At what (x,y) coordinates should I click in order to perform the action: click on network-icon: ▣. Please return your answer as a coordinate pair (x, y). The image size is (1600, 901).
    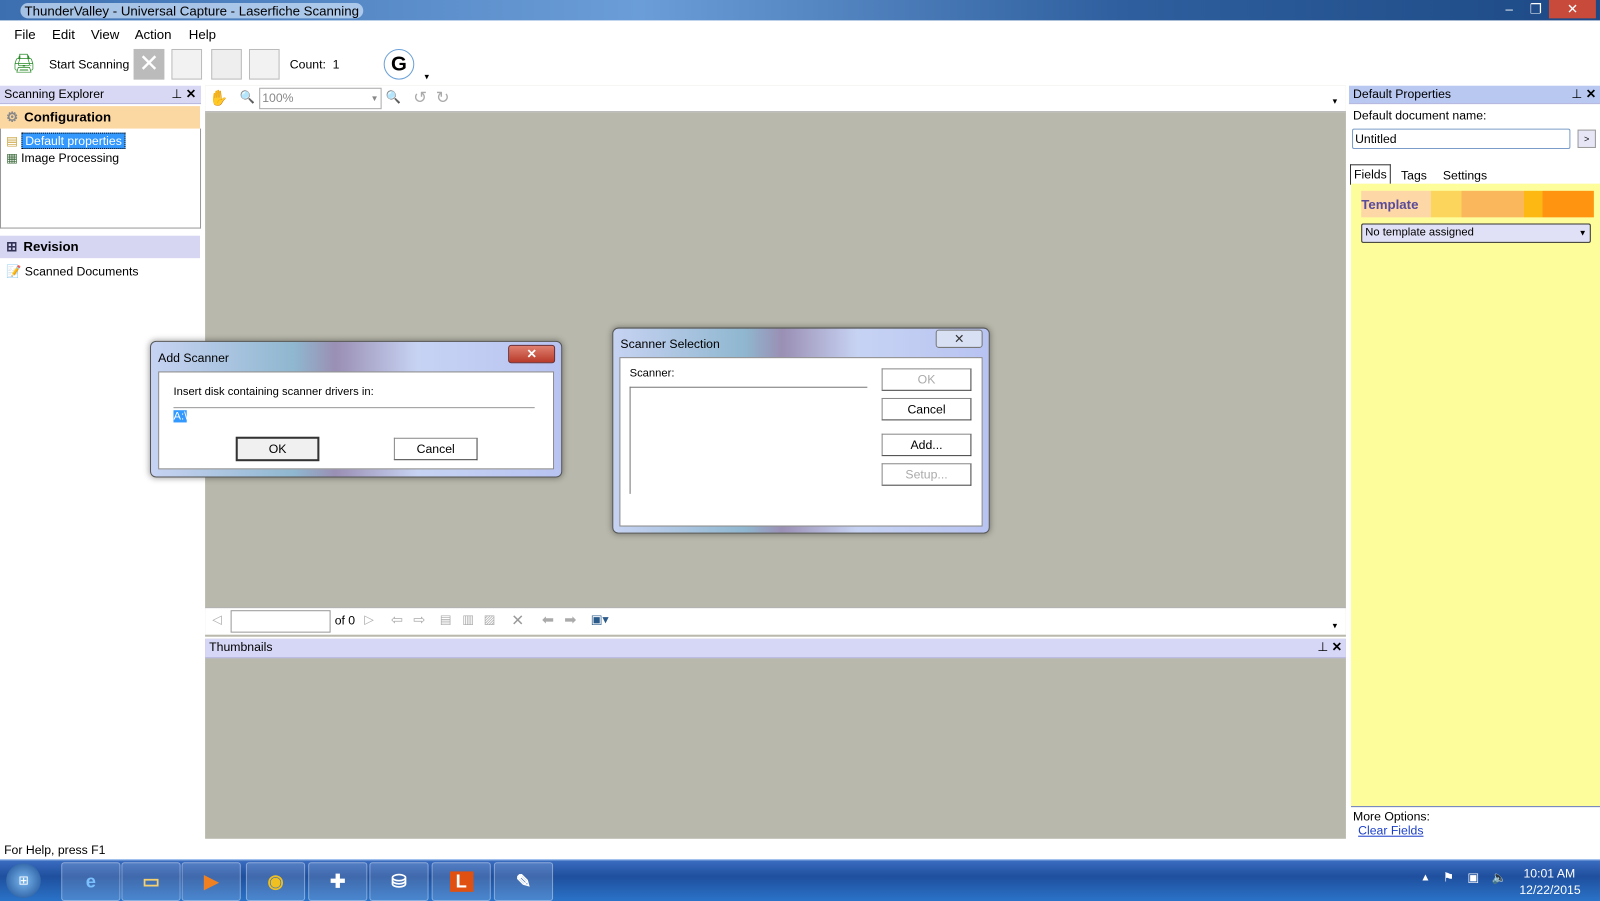
    Looking at the image, I should click on (1473, 877).